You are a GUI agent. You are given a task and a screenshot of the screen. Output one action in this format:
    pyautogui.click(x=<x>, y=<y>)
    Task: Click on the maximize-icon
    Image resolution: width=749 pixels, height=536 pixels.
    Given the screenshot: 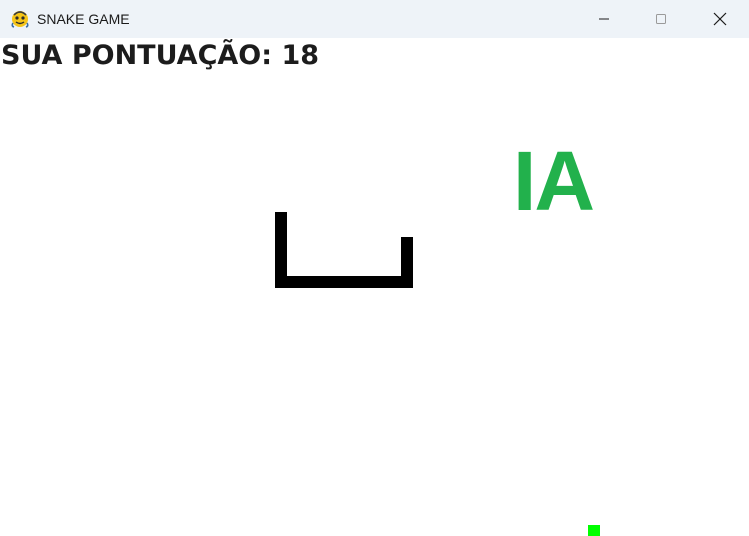 What is the action you would take?
    pyautogui.click(x=661, y=19)
    